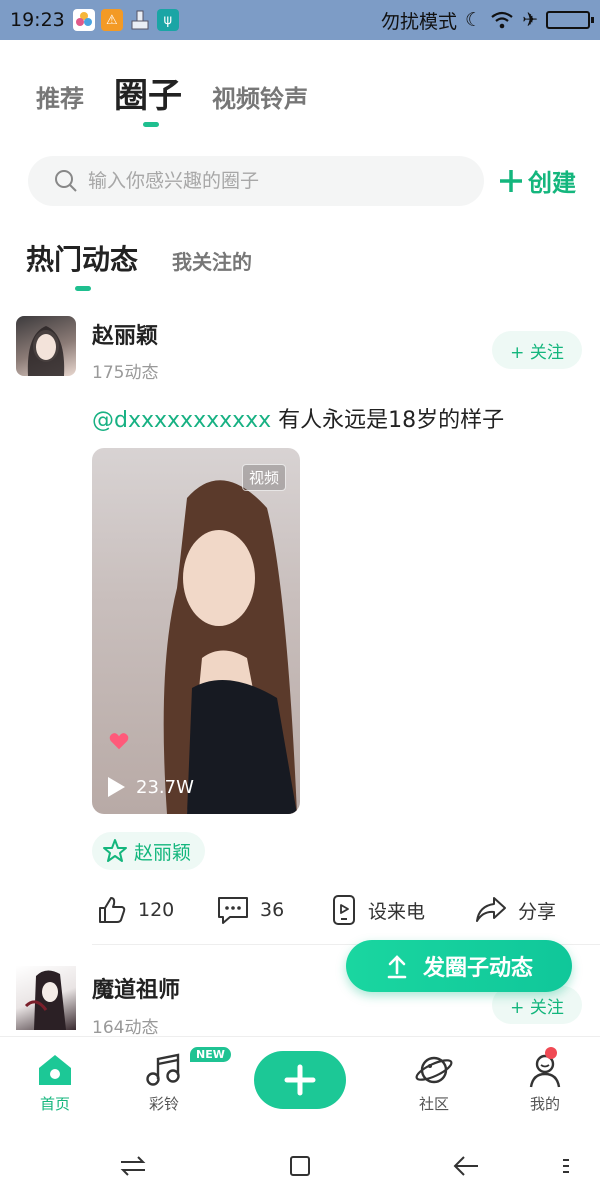 The width and height of the screenshot is (600, 1200). Describe the element at coordinates (83, 288) in the screenshot. I see `sub-tab-indicator` at that location.